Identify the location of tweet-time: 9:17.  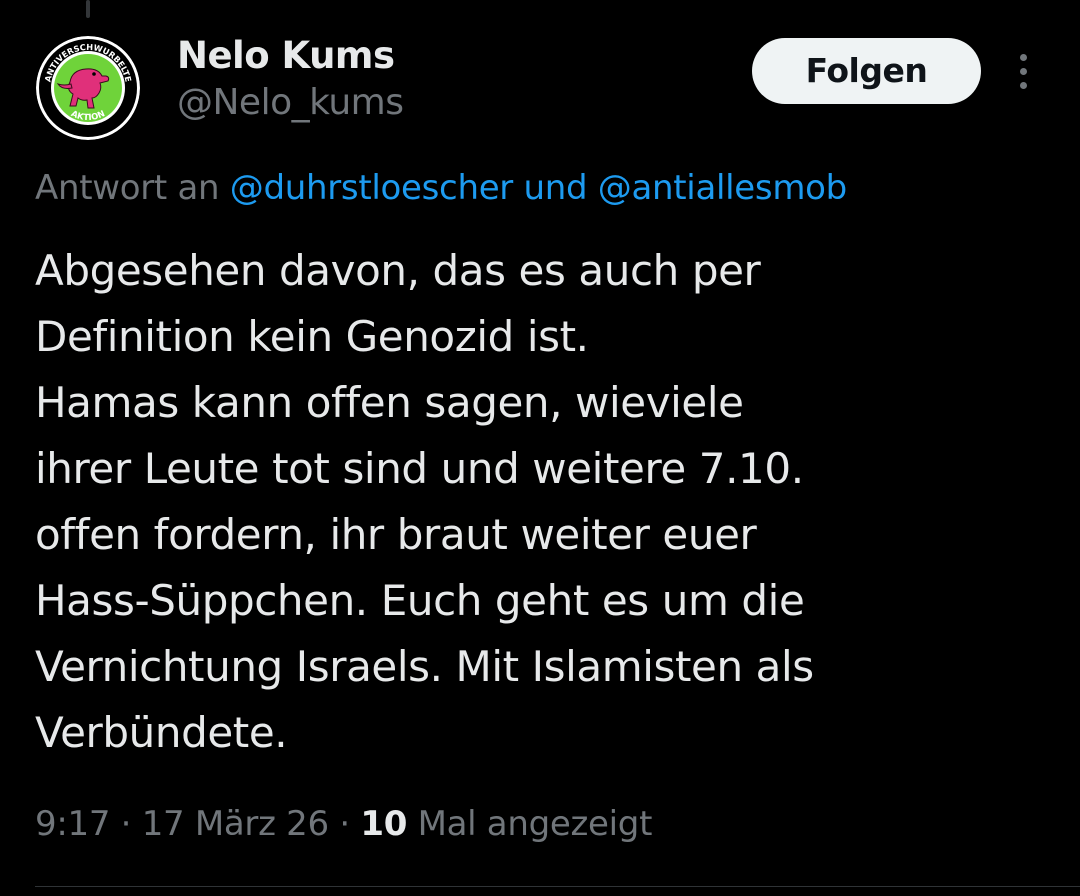
(72, 824).